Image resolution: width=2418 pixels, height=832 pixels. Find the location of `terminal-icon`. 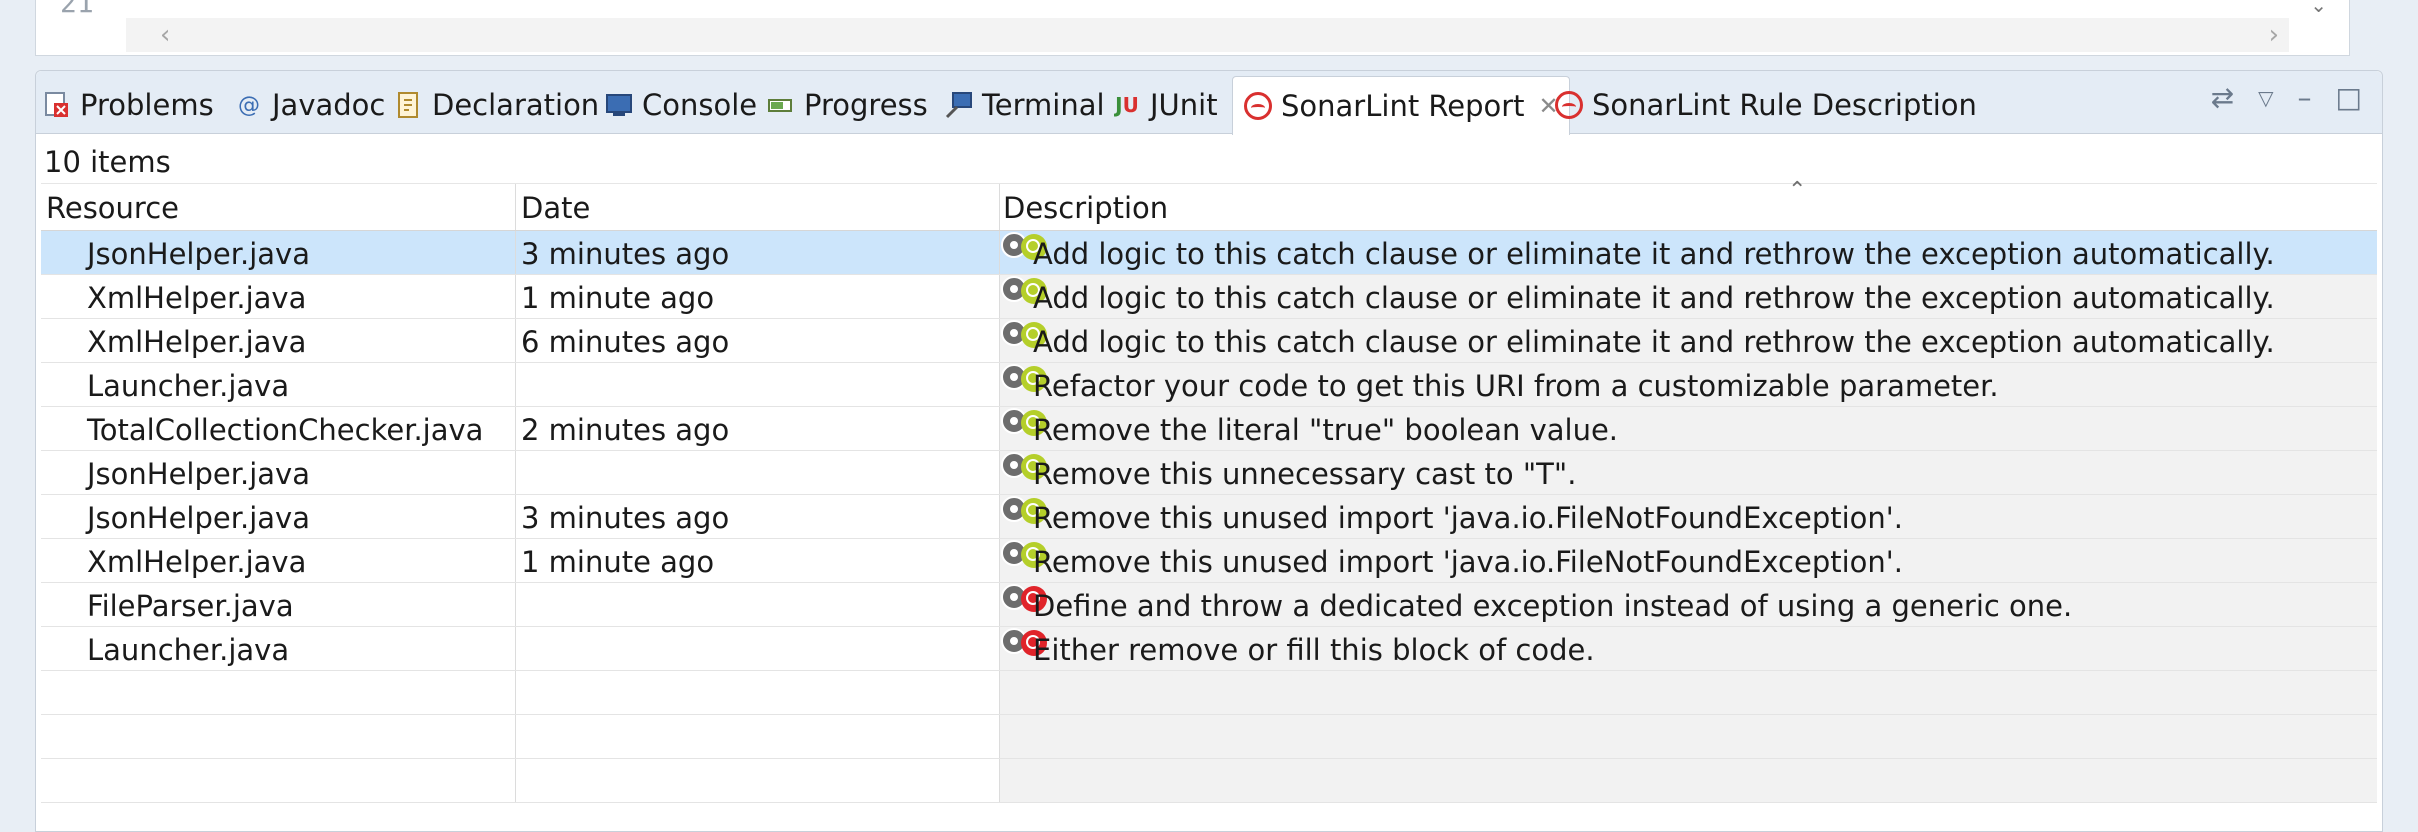

terminal-icon is located at coordinates (959, 105).